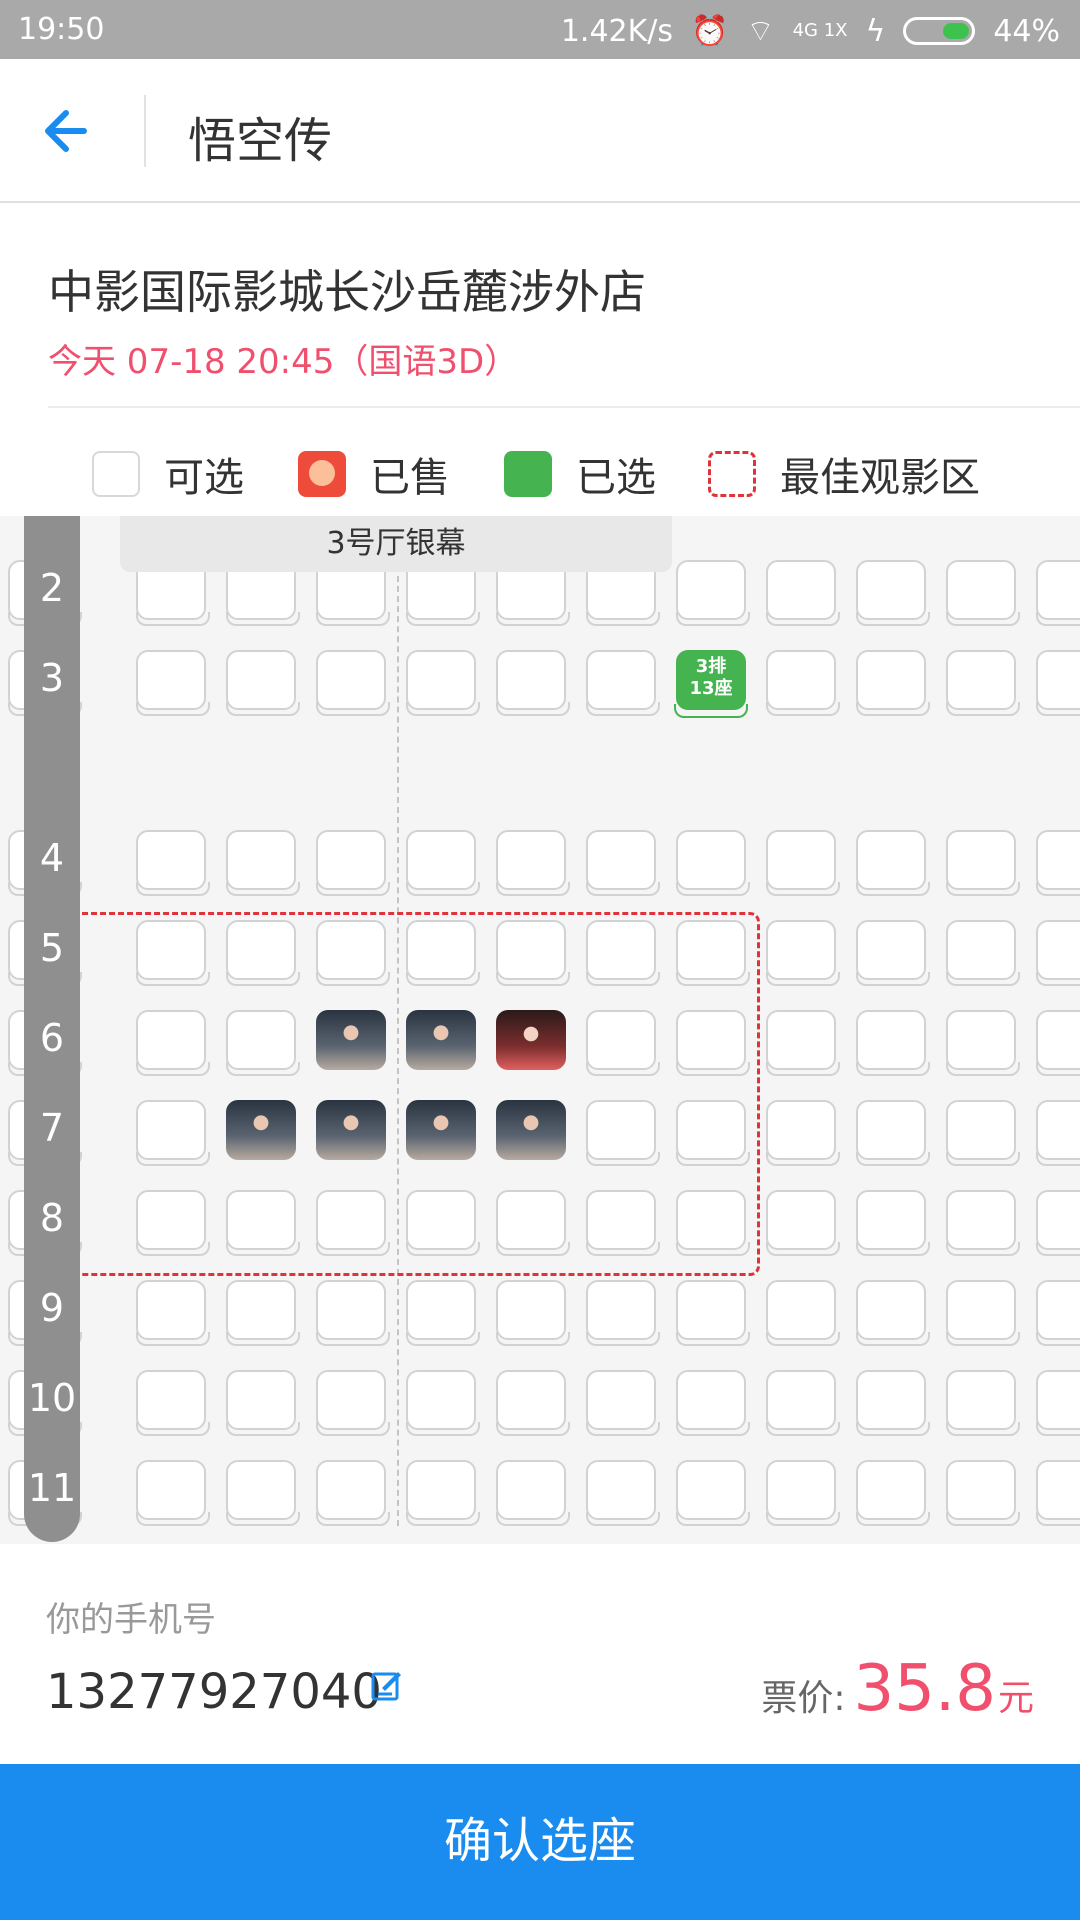 The width and height of the screenshot is (1080, 1920). What do you see at coordinates (52, 1218) in the screenshot?
I see `row-number: 8` at bounding box center [52, 1218].